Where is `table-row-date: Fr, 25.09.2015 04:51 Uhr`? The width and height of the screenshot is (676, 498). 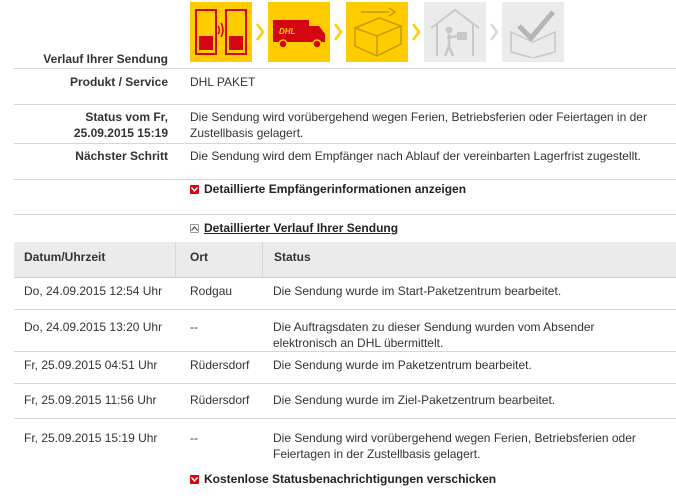
table-row-date: Fr, 25.09.2015 04:51 Uhr is located at coordinates (91, 365).